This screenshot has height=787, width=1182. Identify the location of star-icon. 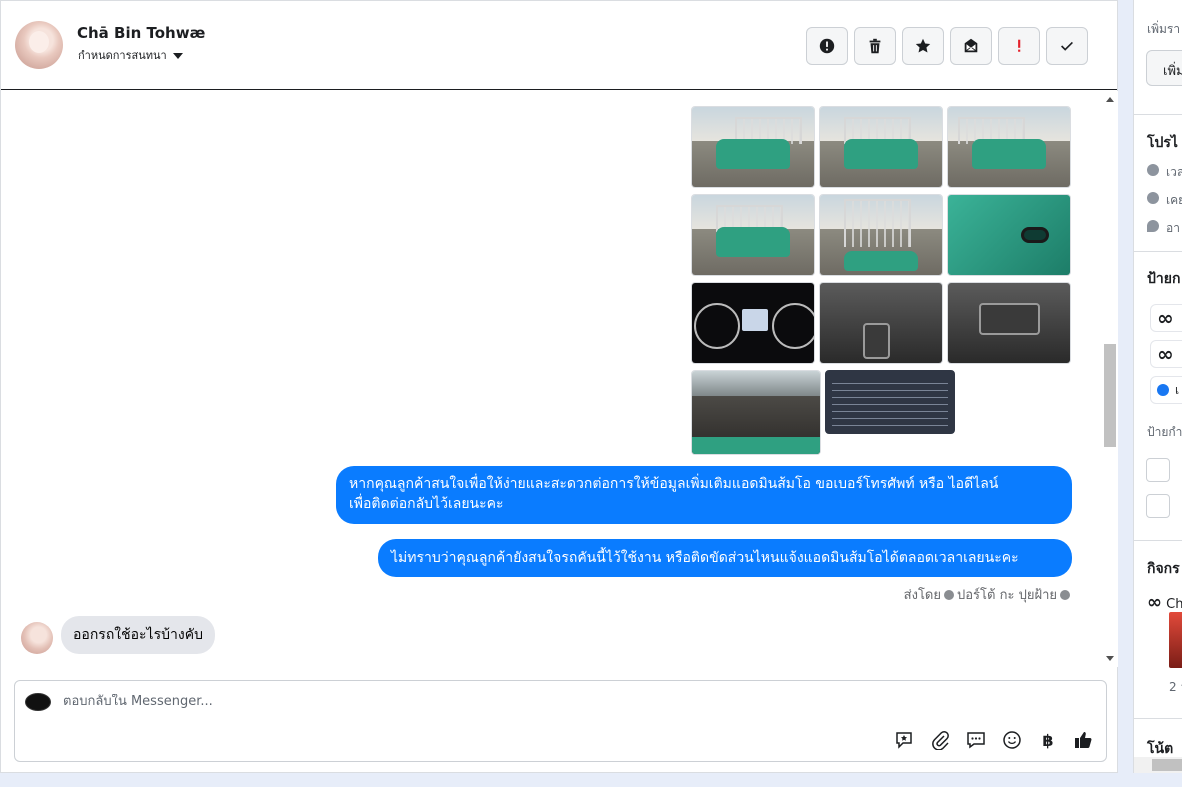
(923, 45).